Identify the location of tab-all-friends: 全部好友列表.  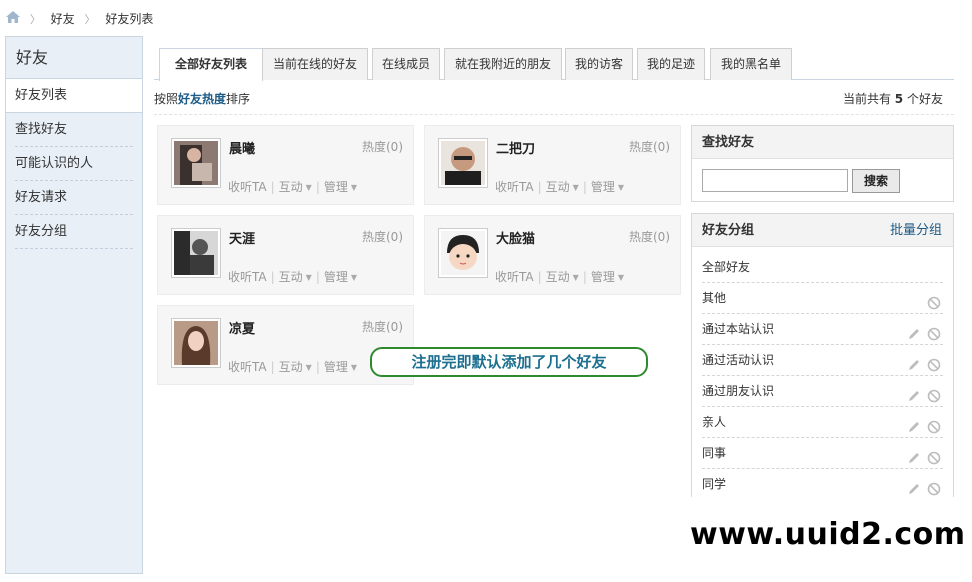
(211, 64).